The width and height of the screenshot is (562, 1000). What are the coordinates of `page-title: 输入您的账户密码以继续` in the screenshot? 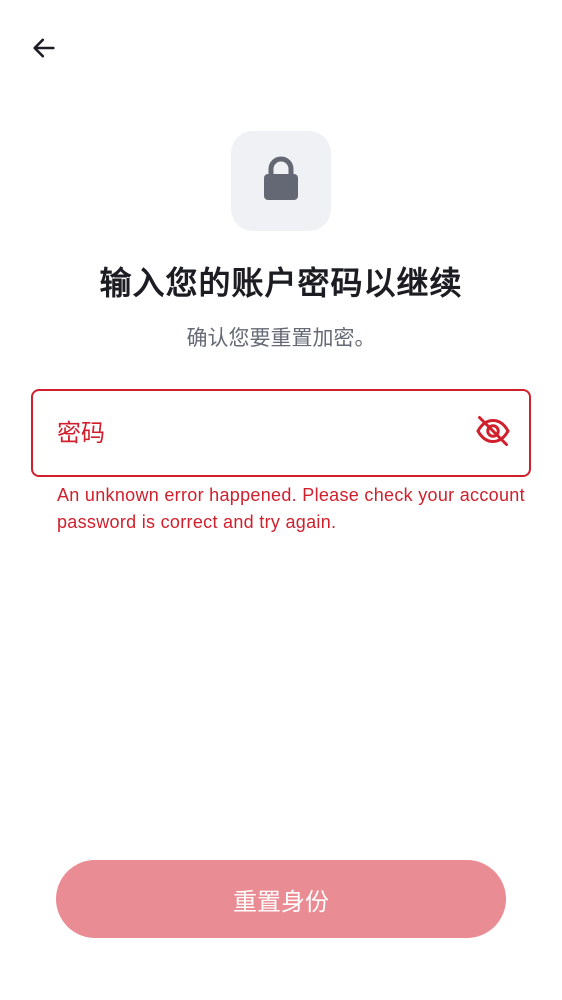 It's located at (281, 283).